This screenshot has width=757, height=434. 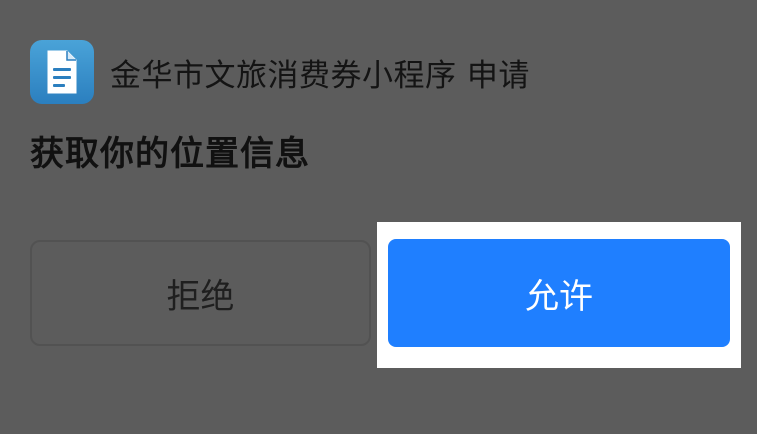 What do you see at coordinates (498, 75) in the screenshot?
I see `request-suffix: 申请` at bounding box center [498, 75].